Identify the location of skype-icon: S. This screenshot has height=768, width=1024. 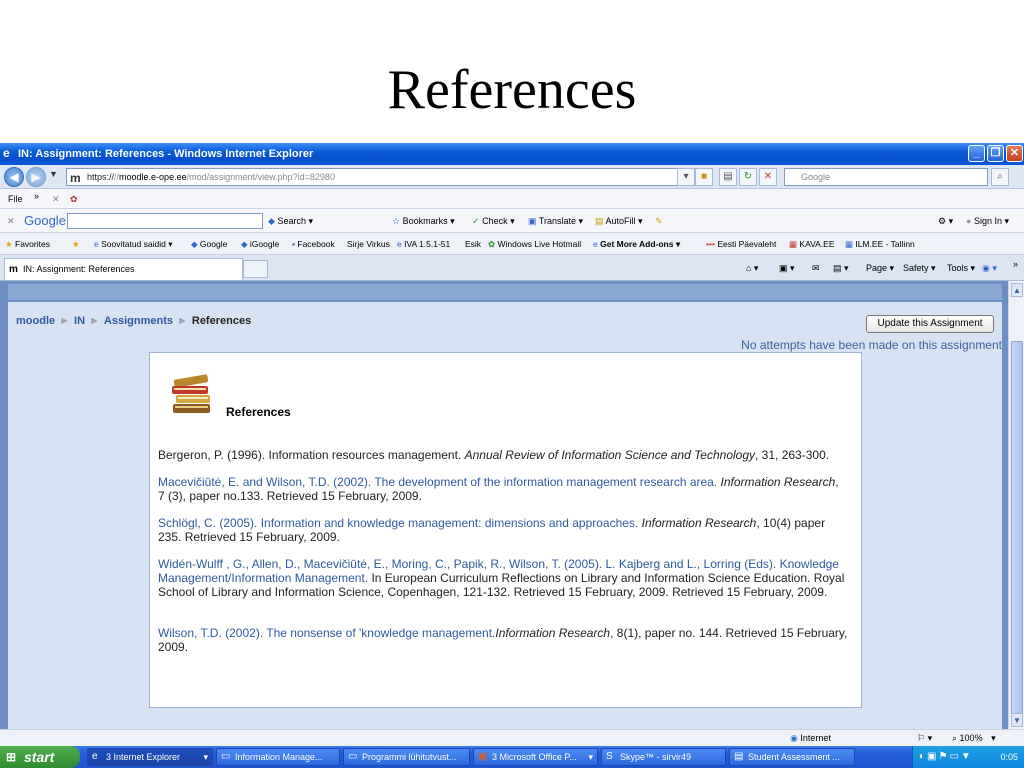
(609, 756).